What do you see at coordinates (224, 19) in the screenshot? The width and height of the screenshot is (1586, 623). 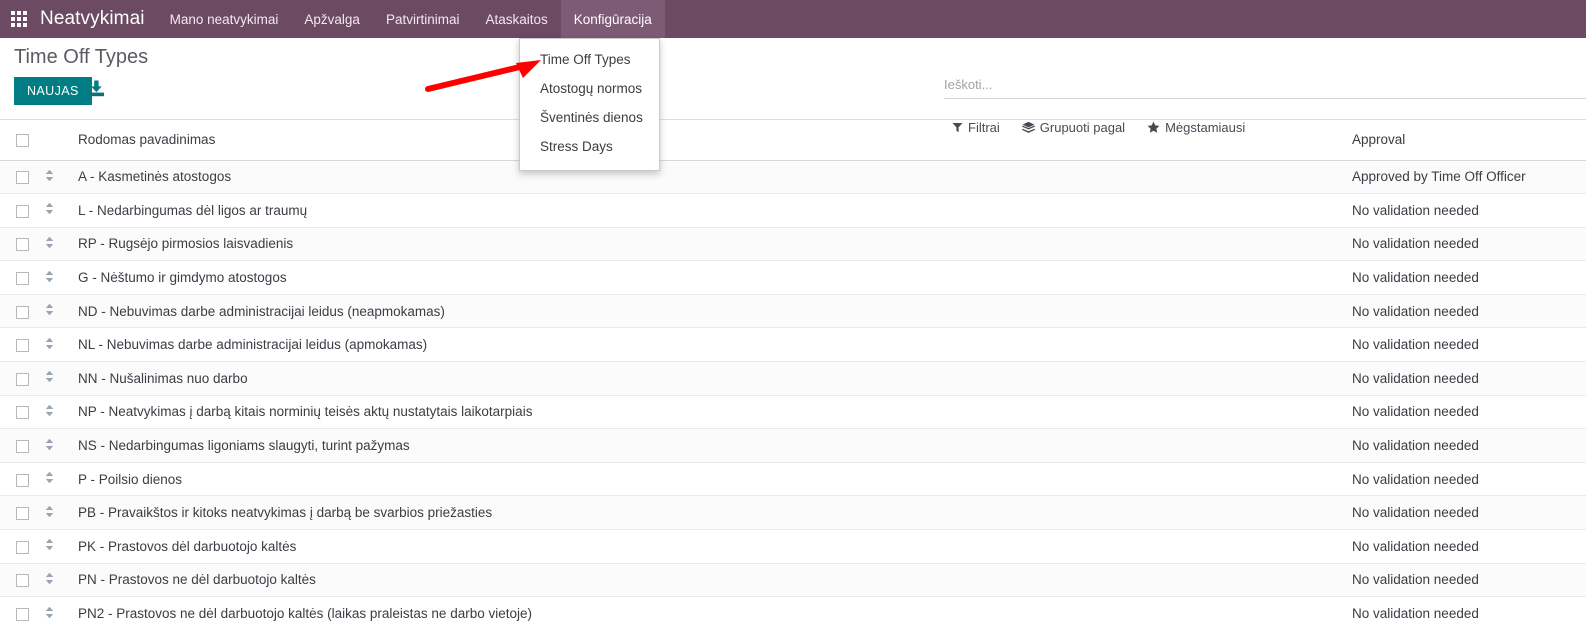 I see `nav-item-my-time-off: Mano neatvykimai` at bounding box center [224, 19].